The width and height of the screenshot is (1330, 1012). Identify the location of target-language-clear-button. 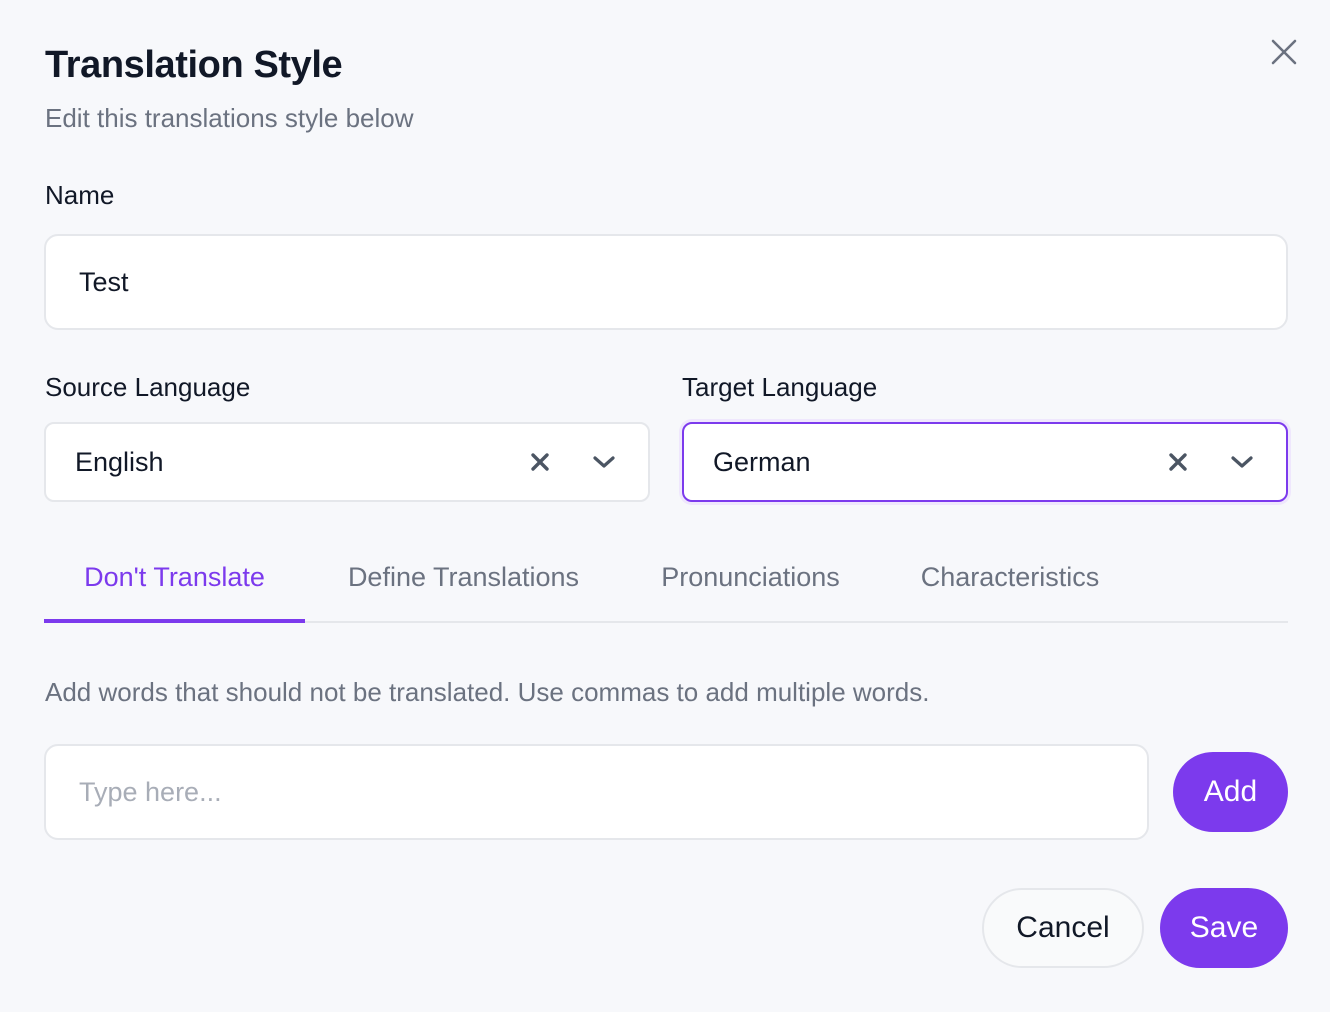
(1178, 462).